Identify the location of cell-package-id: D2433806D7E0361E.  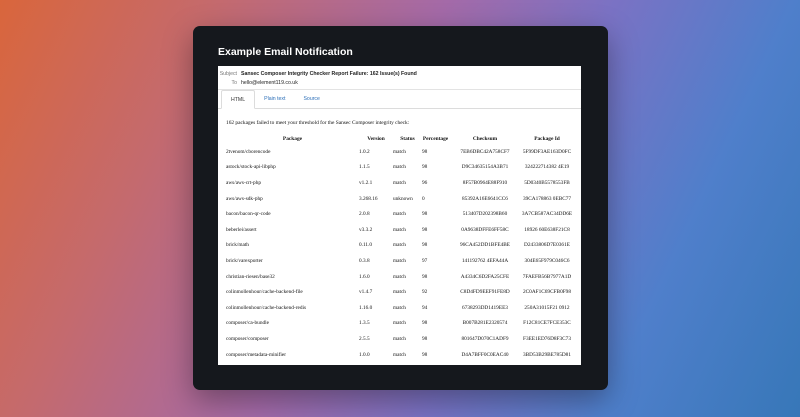
(547, 245).